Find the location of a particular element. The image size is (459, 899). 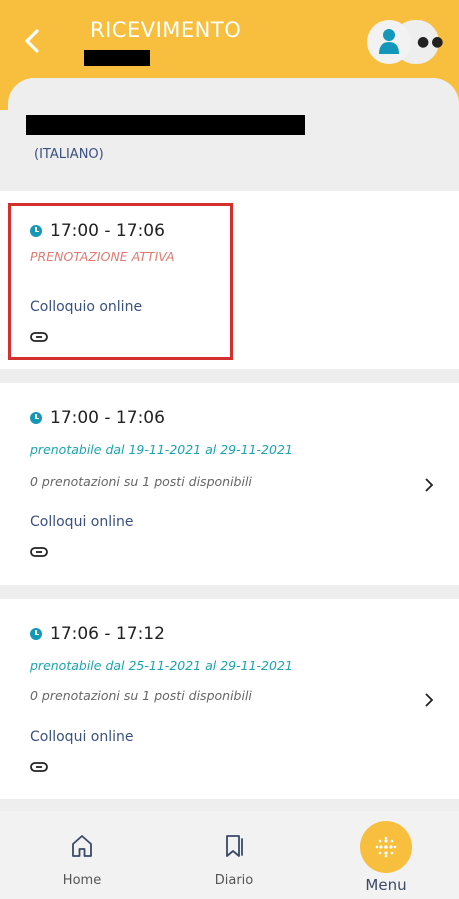

menu-grid-icon is located at coordinates (386, 847).